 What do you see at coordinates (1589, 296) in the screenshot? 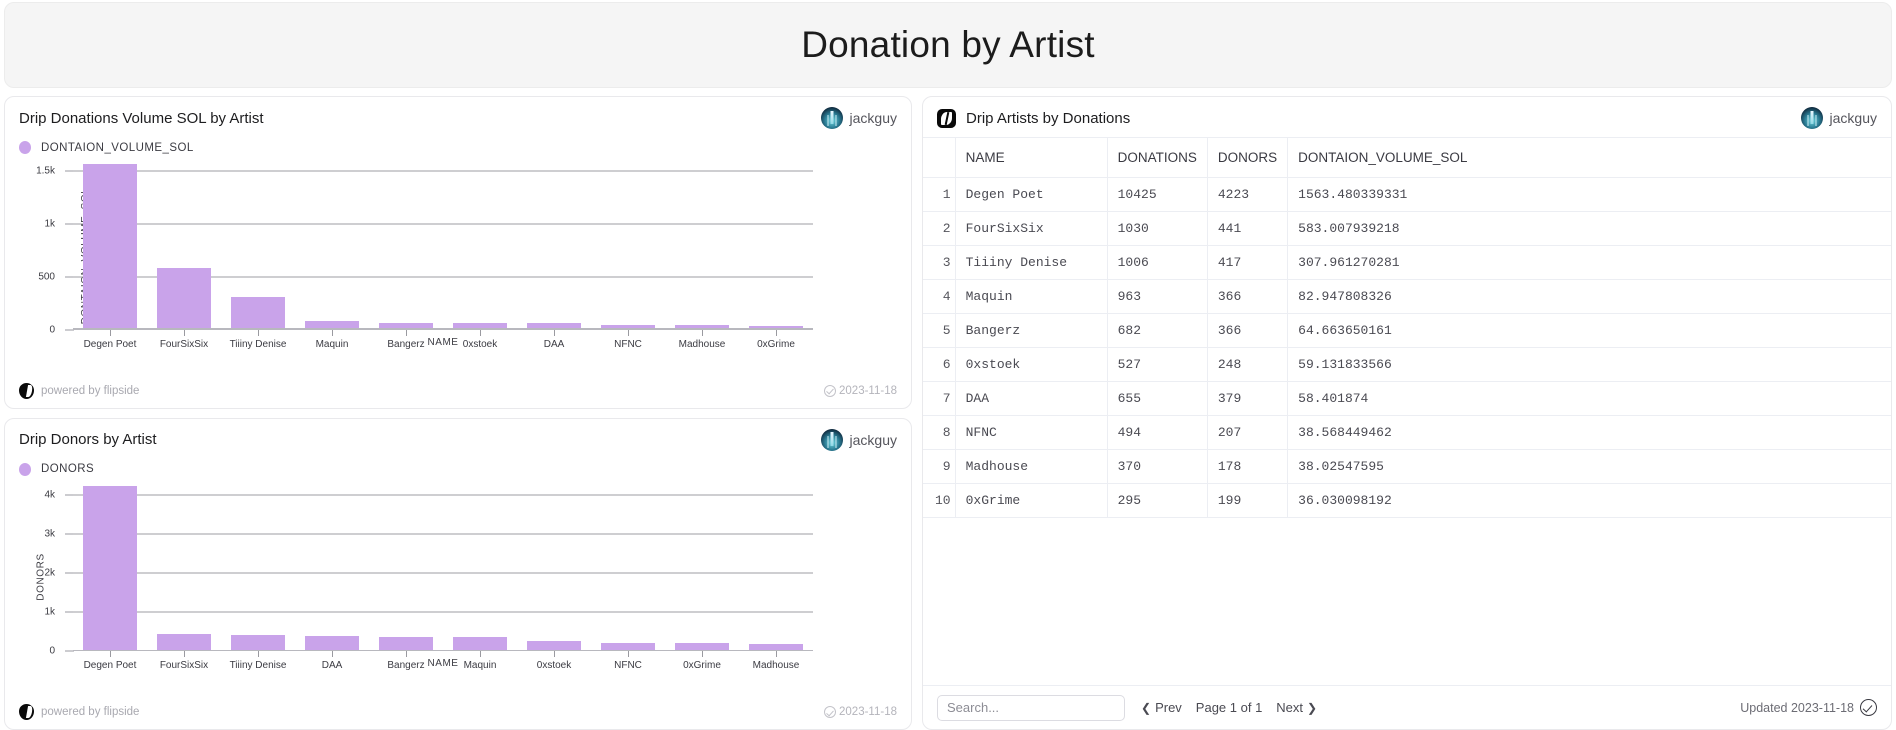
I see `table-cell: 82.947808326` at bounding box center [1589, 296].